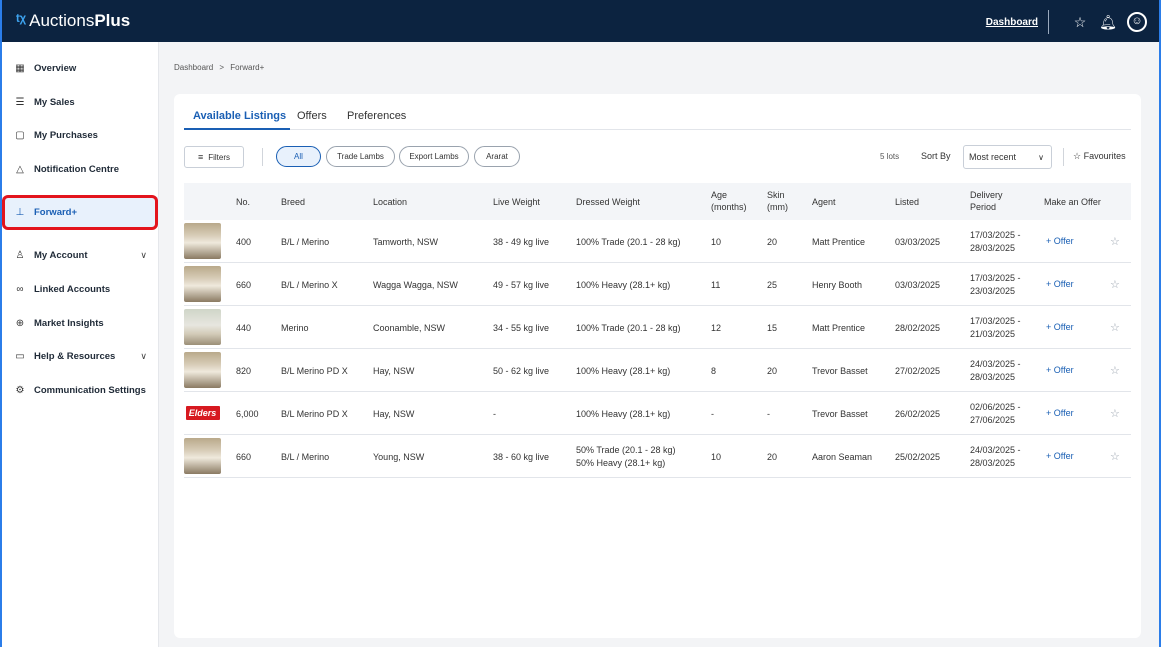  Describe the element at coordinates (243, 202) in the screenshot. I see `col-no: No.` at that location.